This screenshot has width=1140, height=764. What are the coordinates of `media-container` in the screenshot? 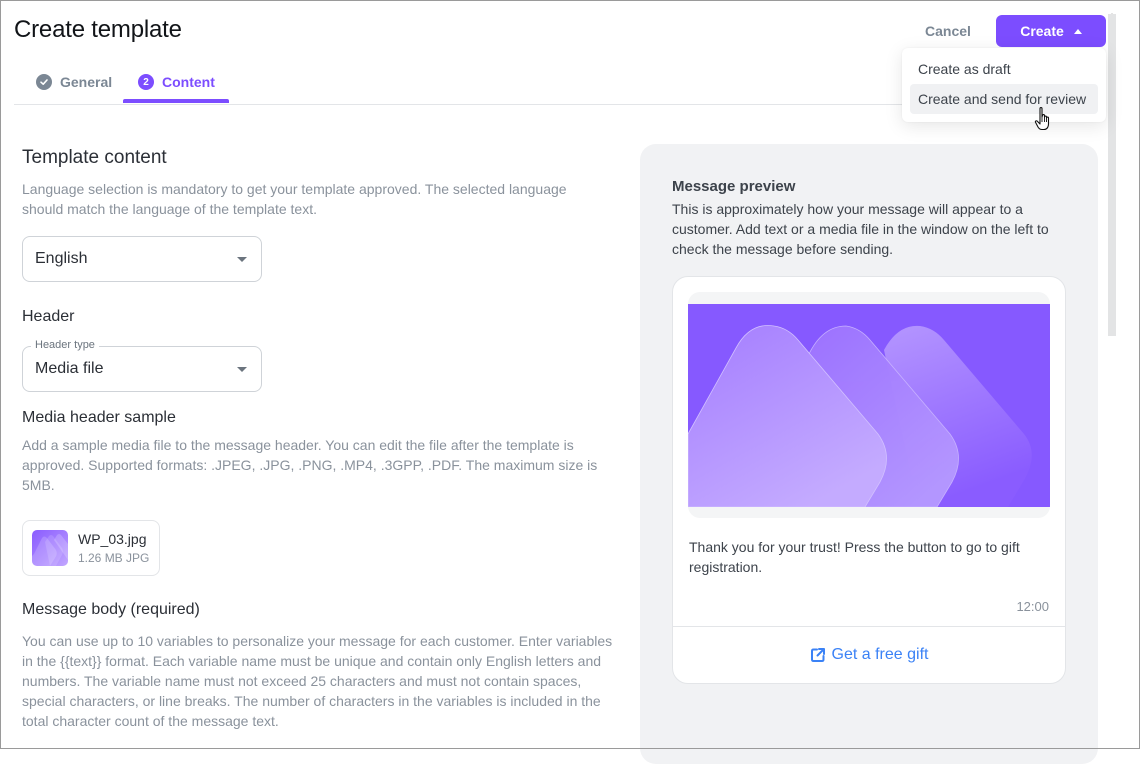 It's located at (869, 405).